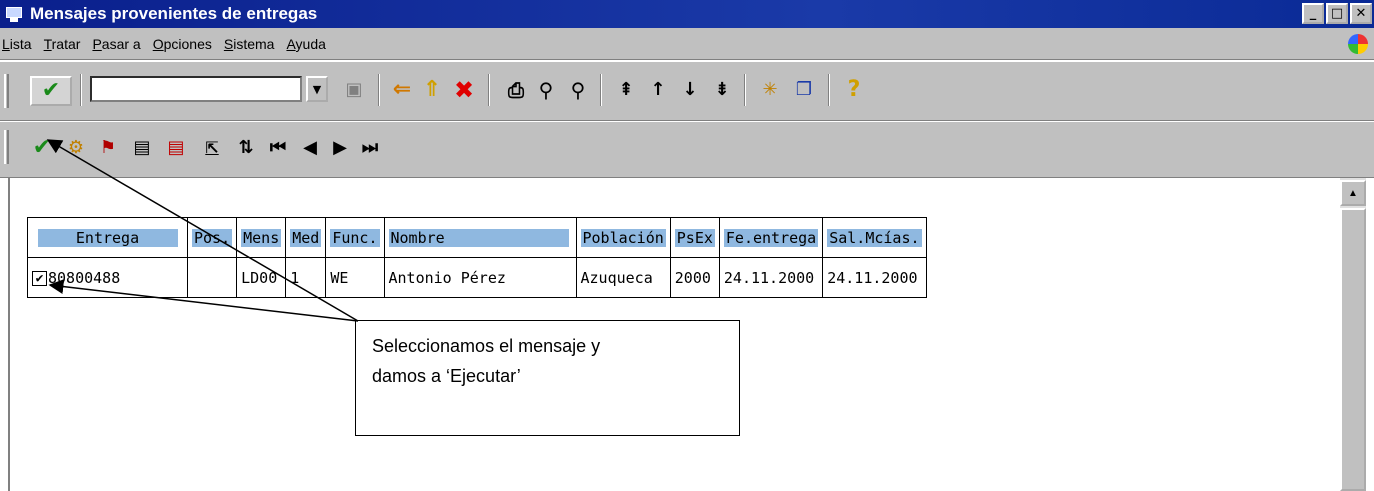 The image size is (1374, 491). I want to click on column-header-fe-entrega: Fe.entrega, so click(771, 237).